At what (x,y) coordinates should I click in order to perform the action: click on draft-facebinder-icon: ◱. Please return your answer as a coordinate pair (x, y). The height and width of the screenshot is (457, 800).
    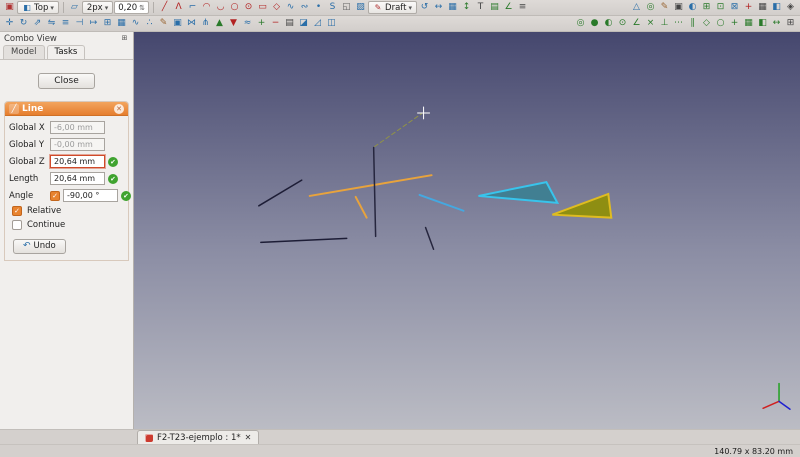
    Looking at the image, I should click on (346, 7).